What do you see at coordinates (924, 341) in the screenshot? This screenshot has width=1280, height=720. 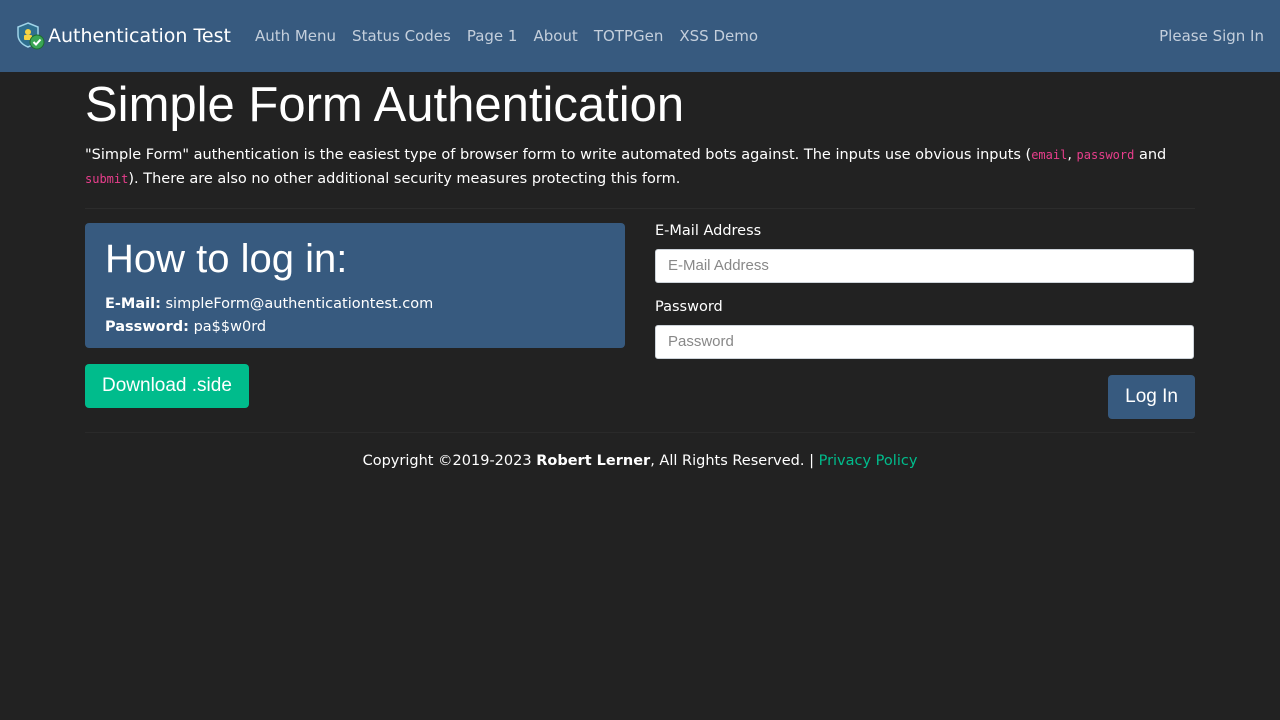 I see `password-field` at bounding box center [924, 341].